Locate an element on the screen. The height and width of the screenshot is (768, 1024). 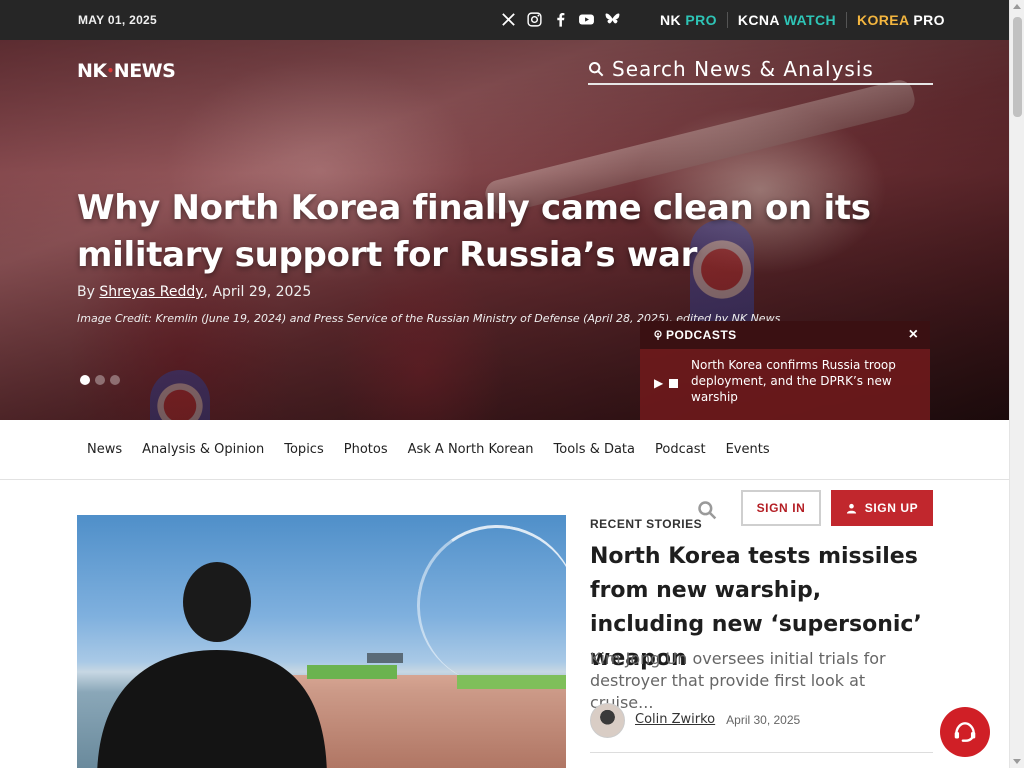
korea-pro-first: KOREA is located at coordinates (883, 20).